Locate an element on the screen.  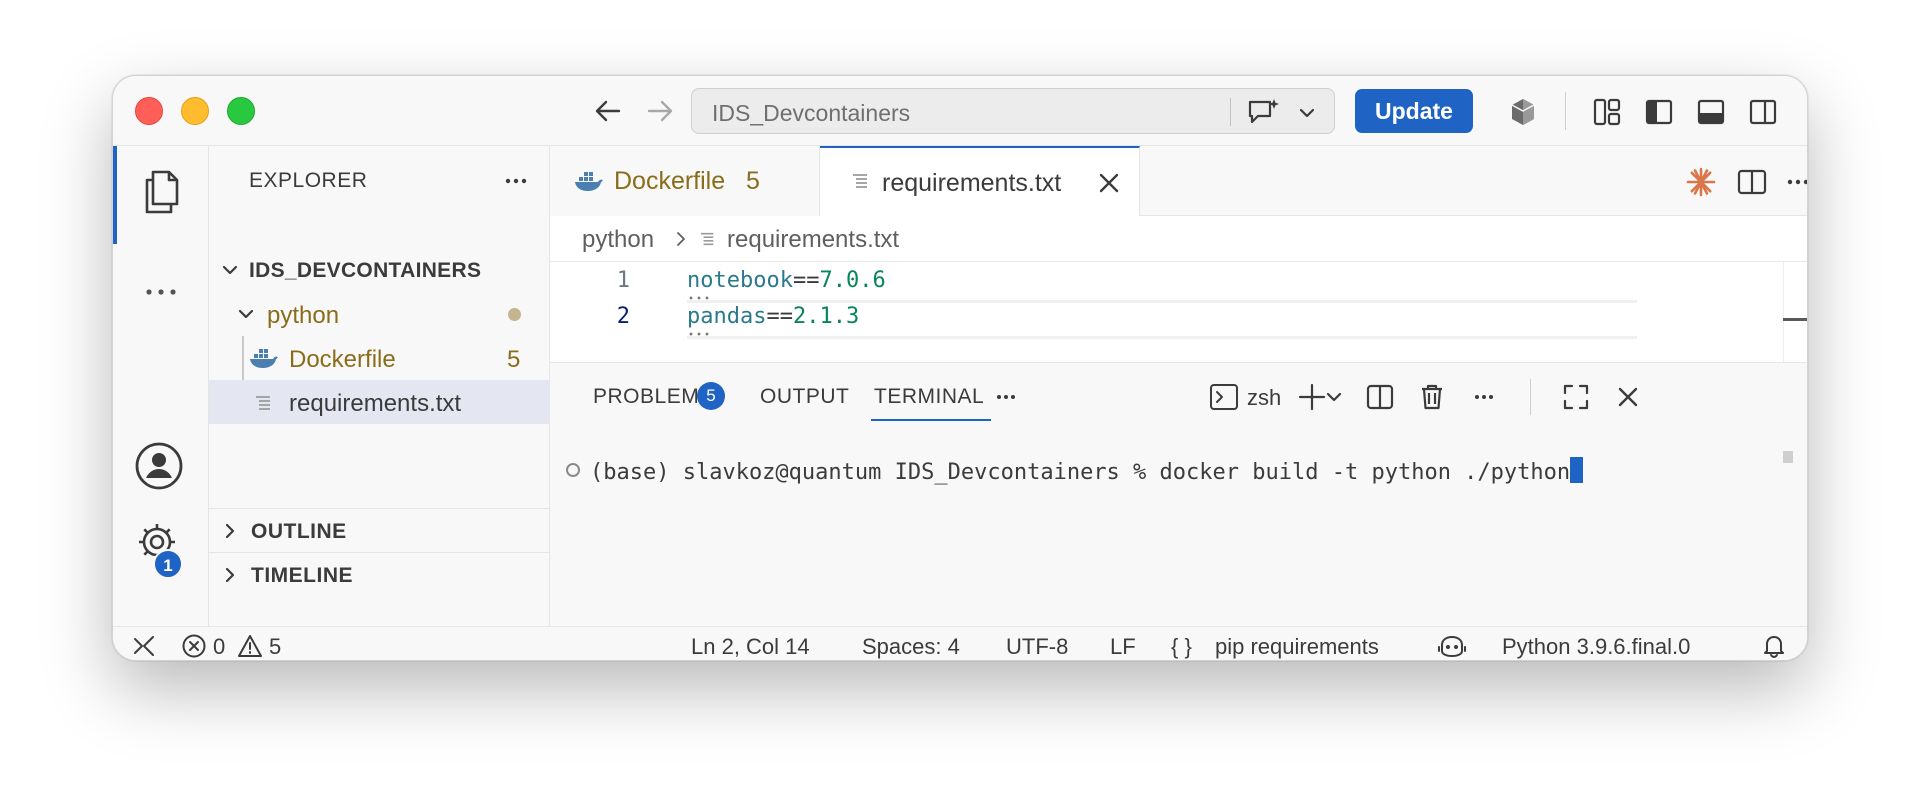
editor-tab-bar: Dockerfile 5 requirements.txt is located at coordinates (1179, 181).